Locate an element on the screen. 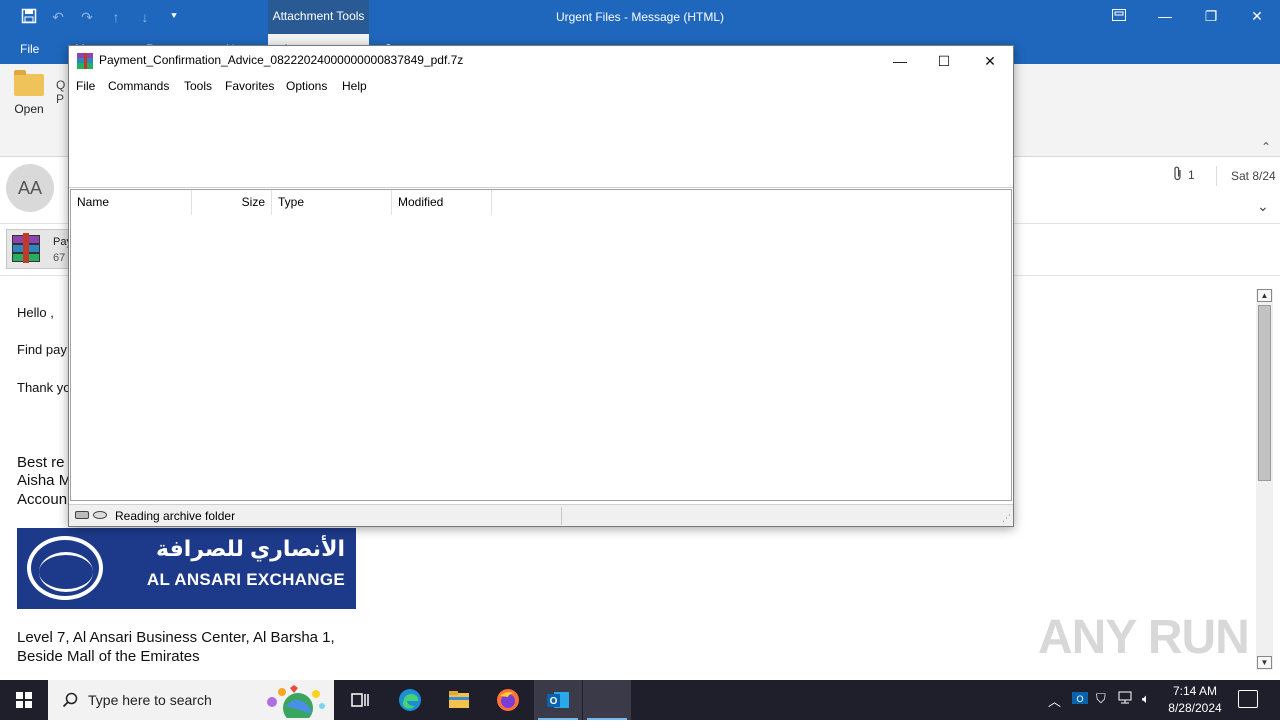 Image resolution: width=1280 pixels, height=721 pixels. file-explorer-icon is located at coordinates (459, 700).